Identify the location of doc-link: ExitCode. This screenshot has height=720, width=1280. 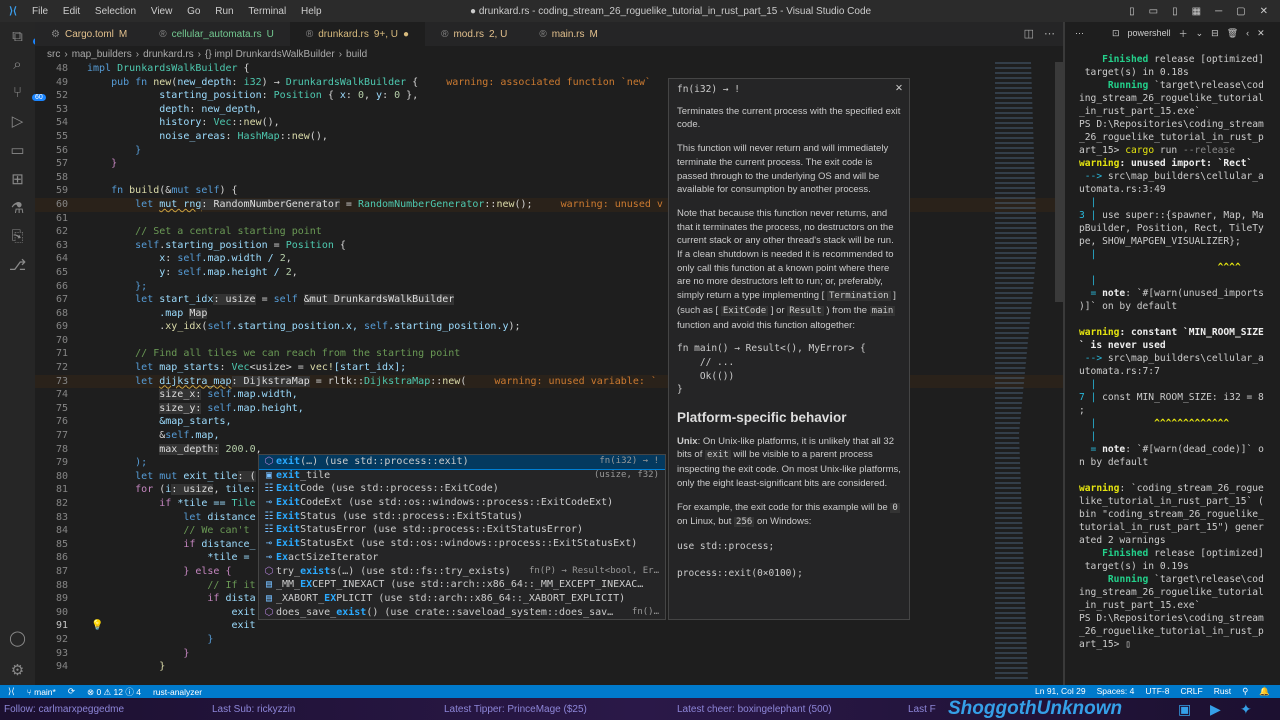
(744, 310).